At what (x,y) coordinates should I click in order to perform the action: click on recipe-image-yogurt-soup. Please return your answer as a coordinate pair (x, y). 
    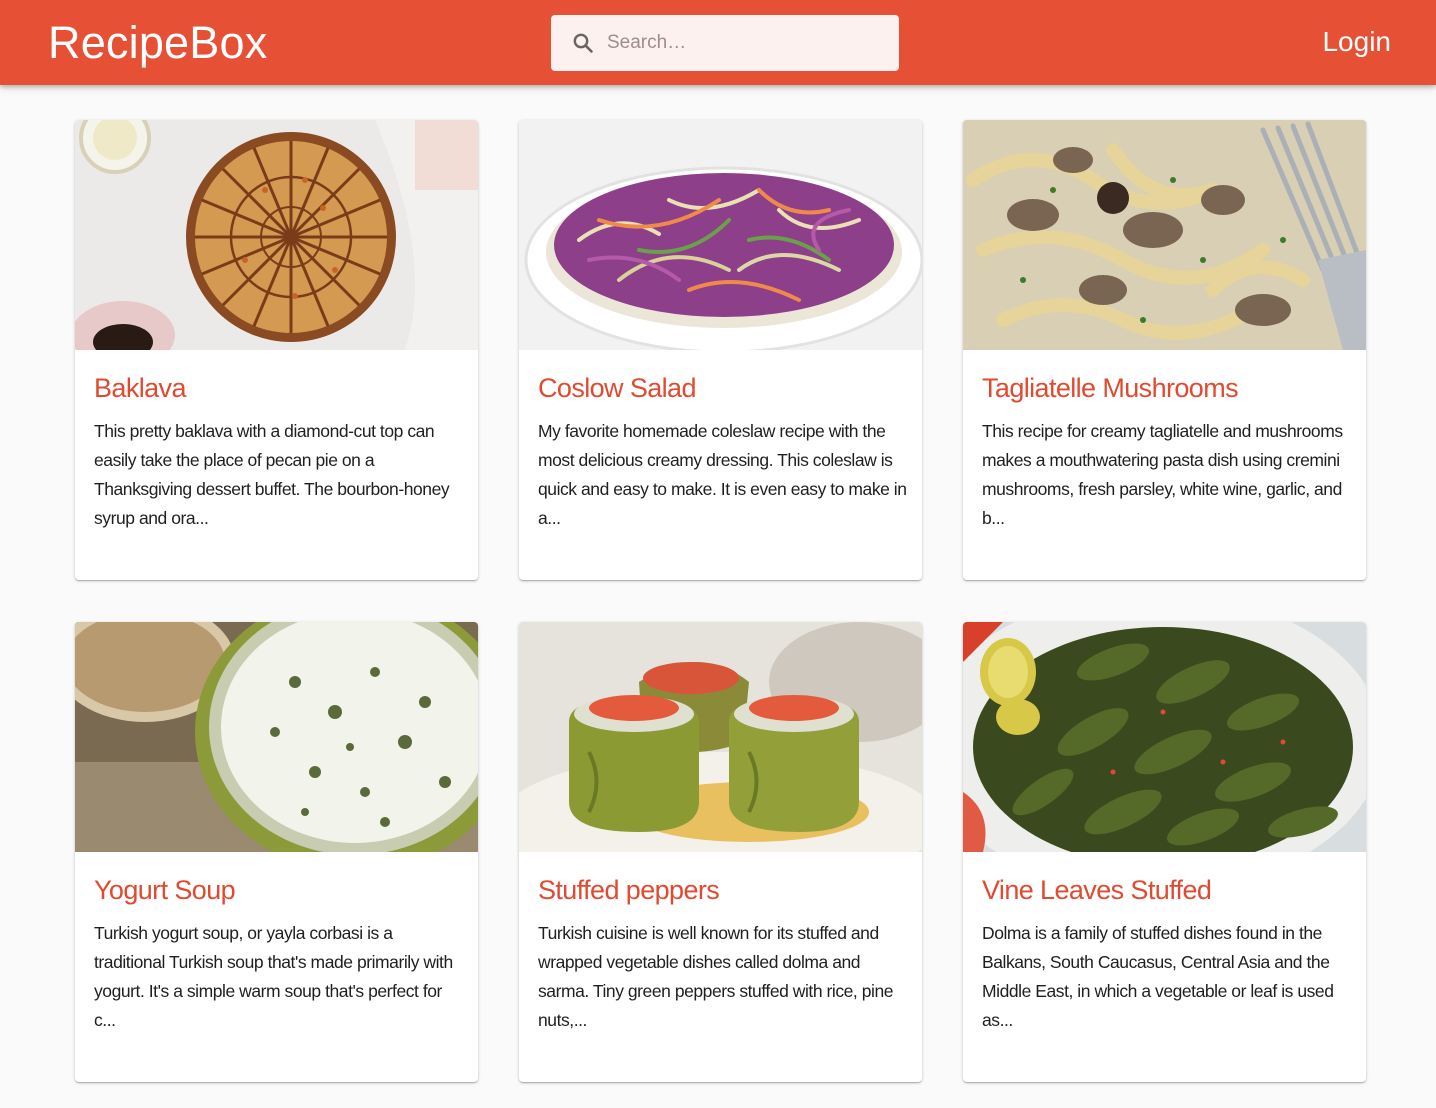
    Looking at the image, I should click on (276, 737).